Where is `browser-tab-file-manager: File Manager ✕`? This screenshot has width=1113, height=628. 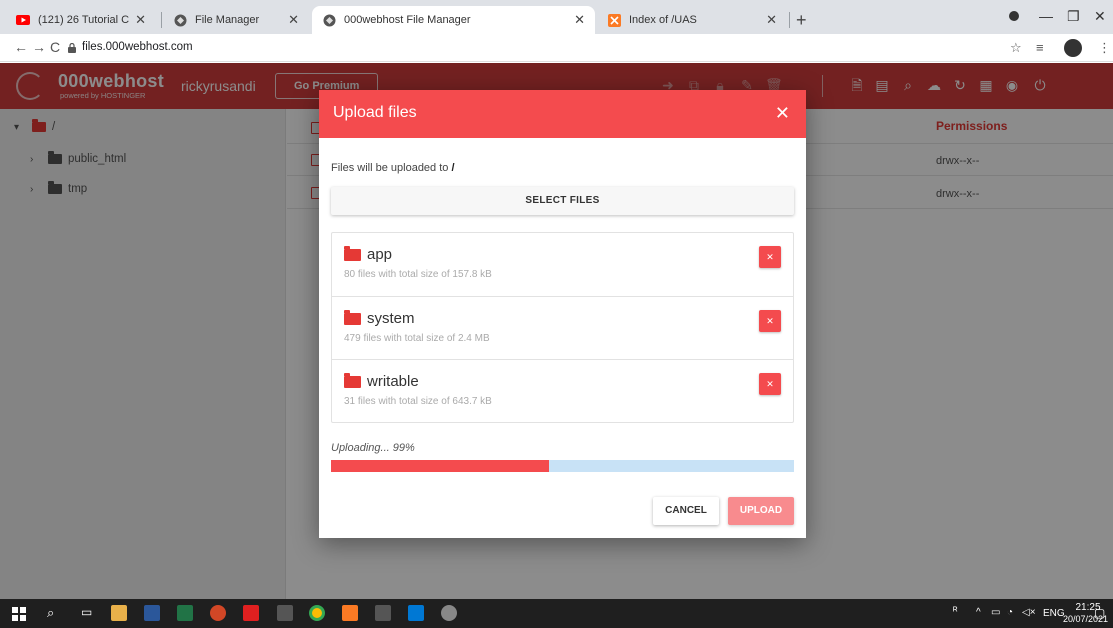 browser-tab-file-manager: File Manager ✕ is located at coordinates (236, 20).